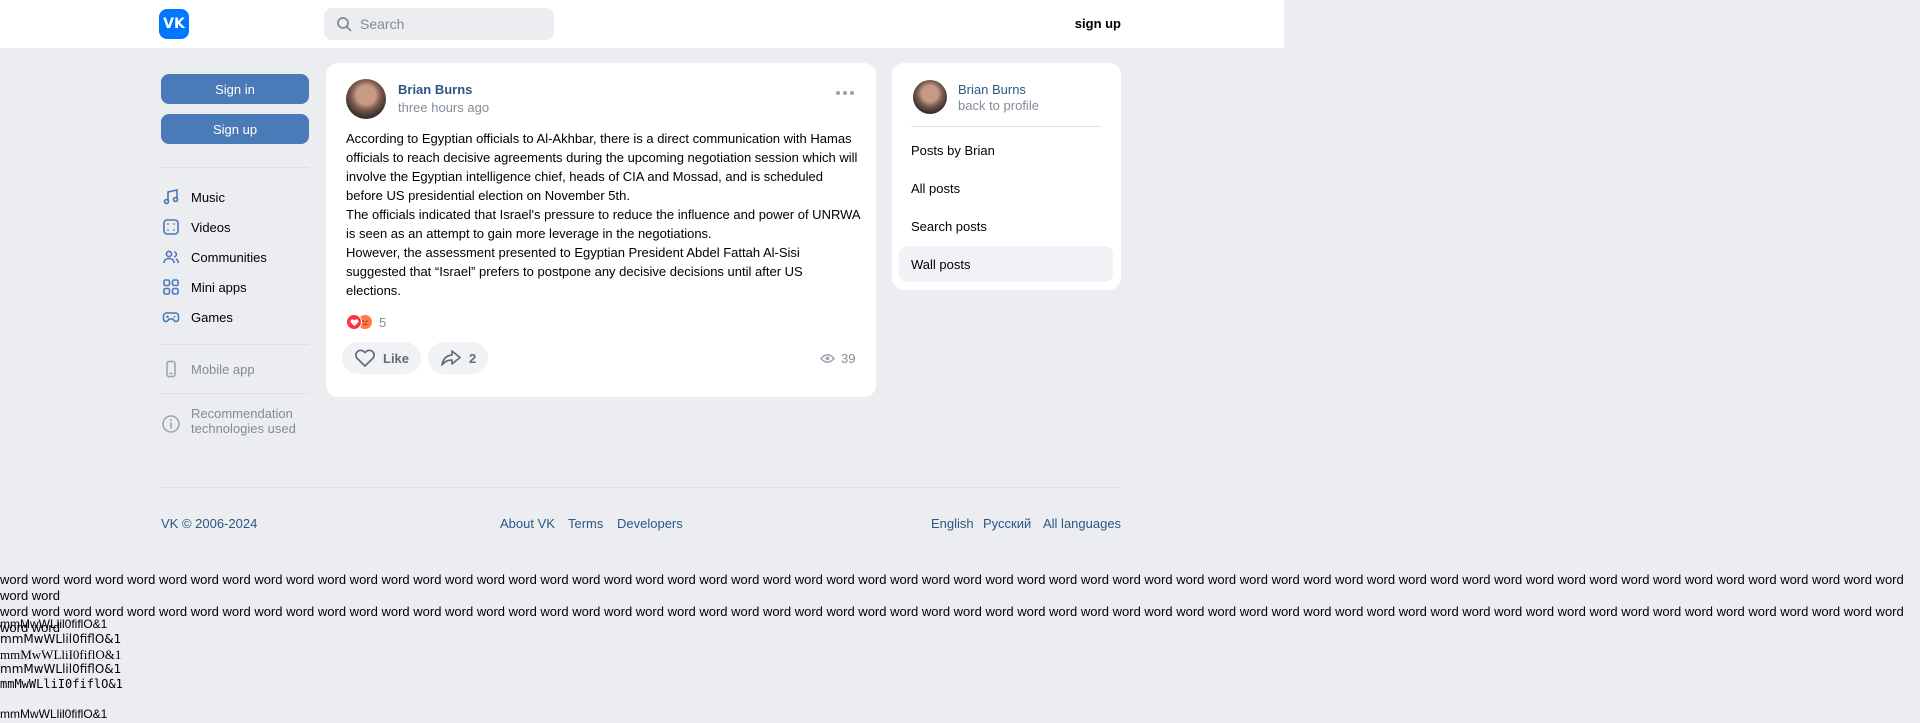  What do you see at coordinates (641, 487) in the screenshot?
I see `footer-divider` at bounding box center [641, 487].